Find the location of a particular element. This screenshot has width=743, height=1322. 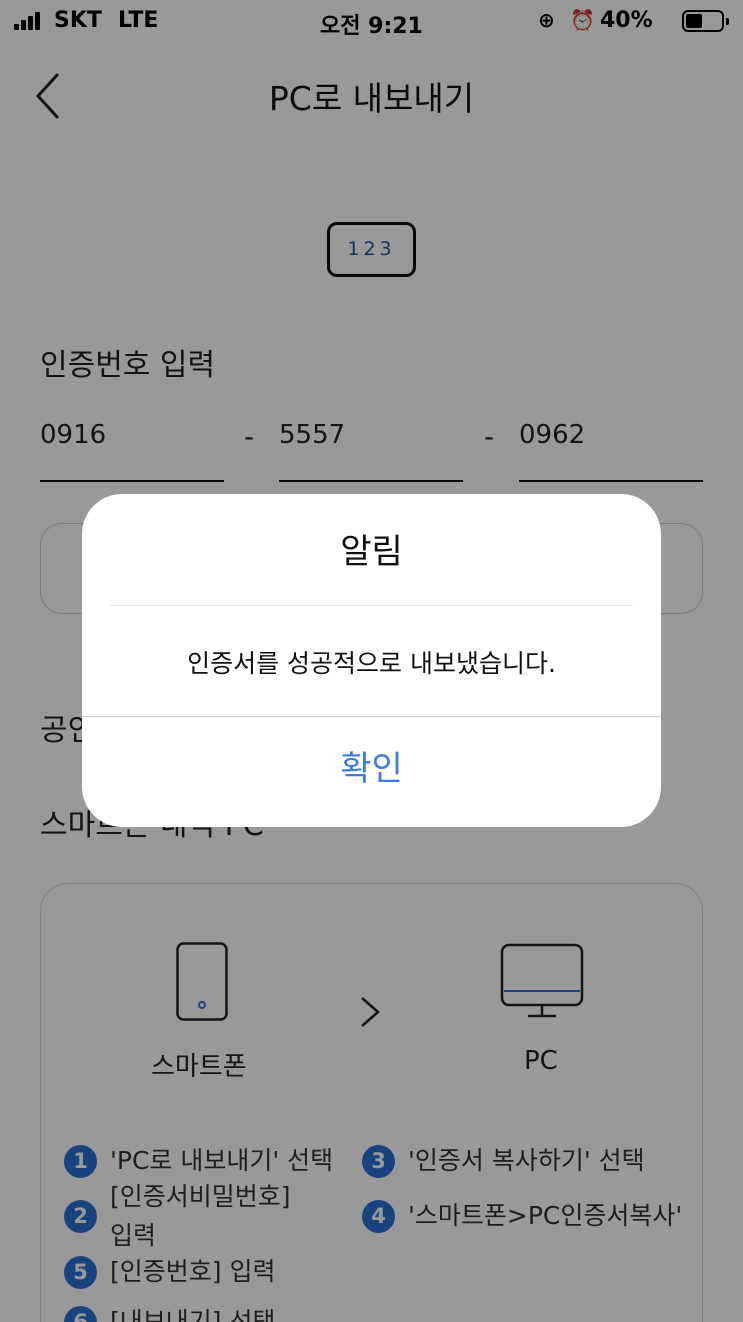

confirm-button: 확인 is located at coordinates (371, 772).